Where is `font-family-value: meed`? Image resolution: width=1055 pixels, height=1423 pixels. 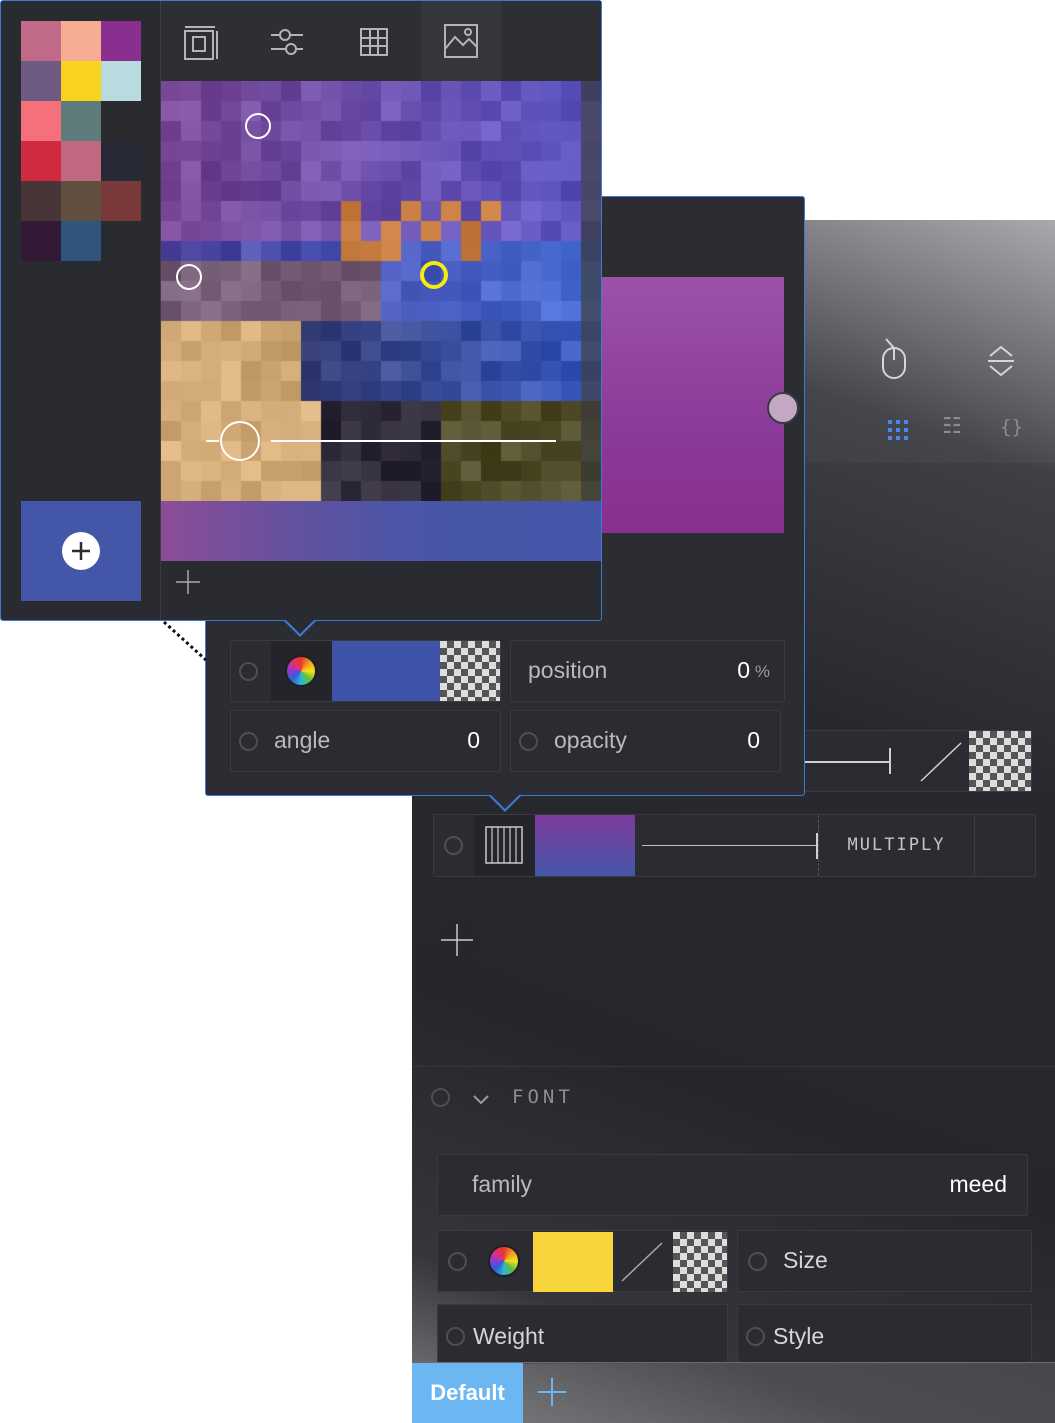 font-family-value: meed is located at coordinates (978, 1184).